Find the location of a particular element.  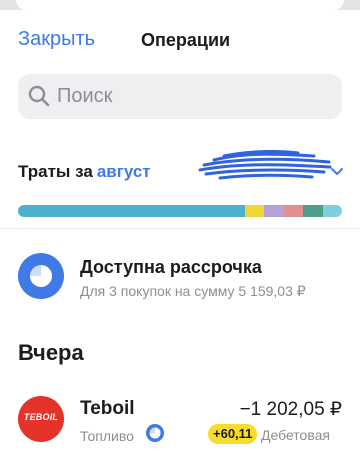

installment-icon is located at coordinates (41, 276).